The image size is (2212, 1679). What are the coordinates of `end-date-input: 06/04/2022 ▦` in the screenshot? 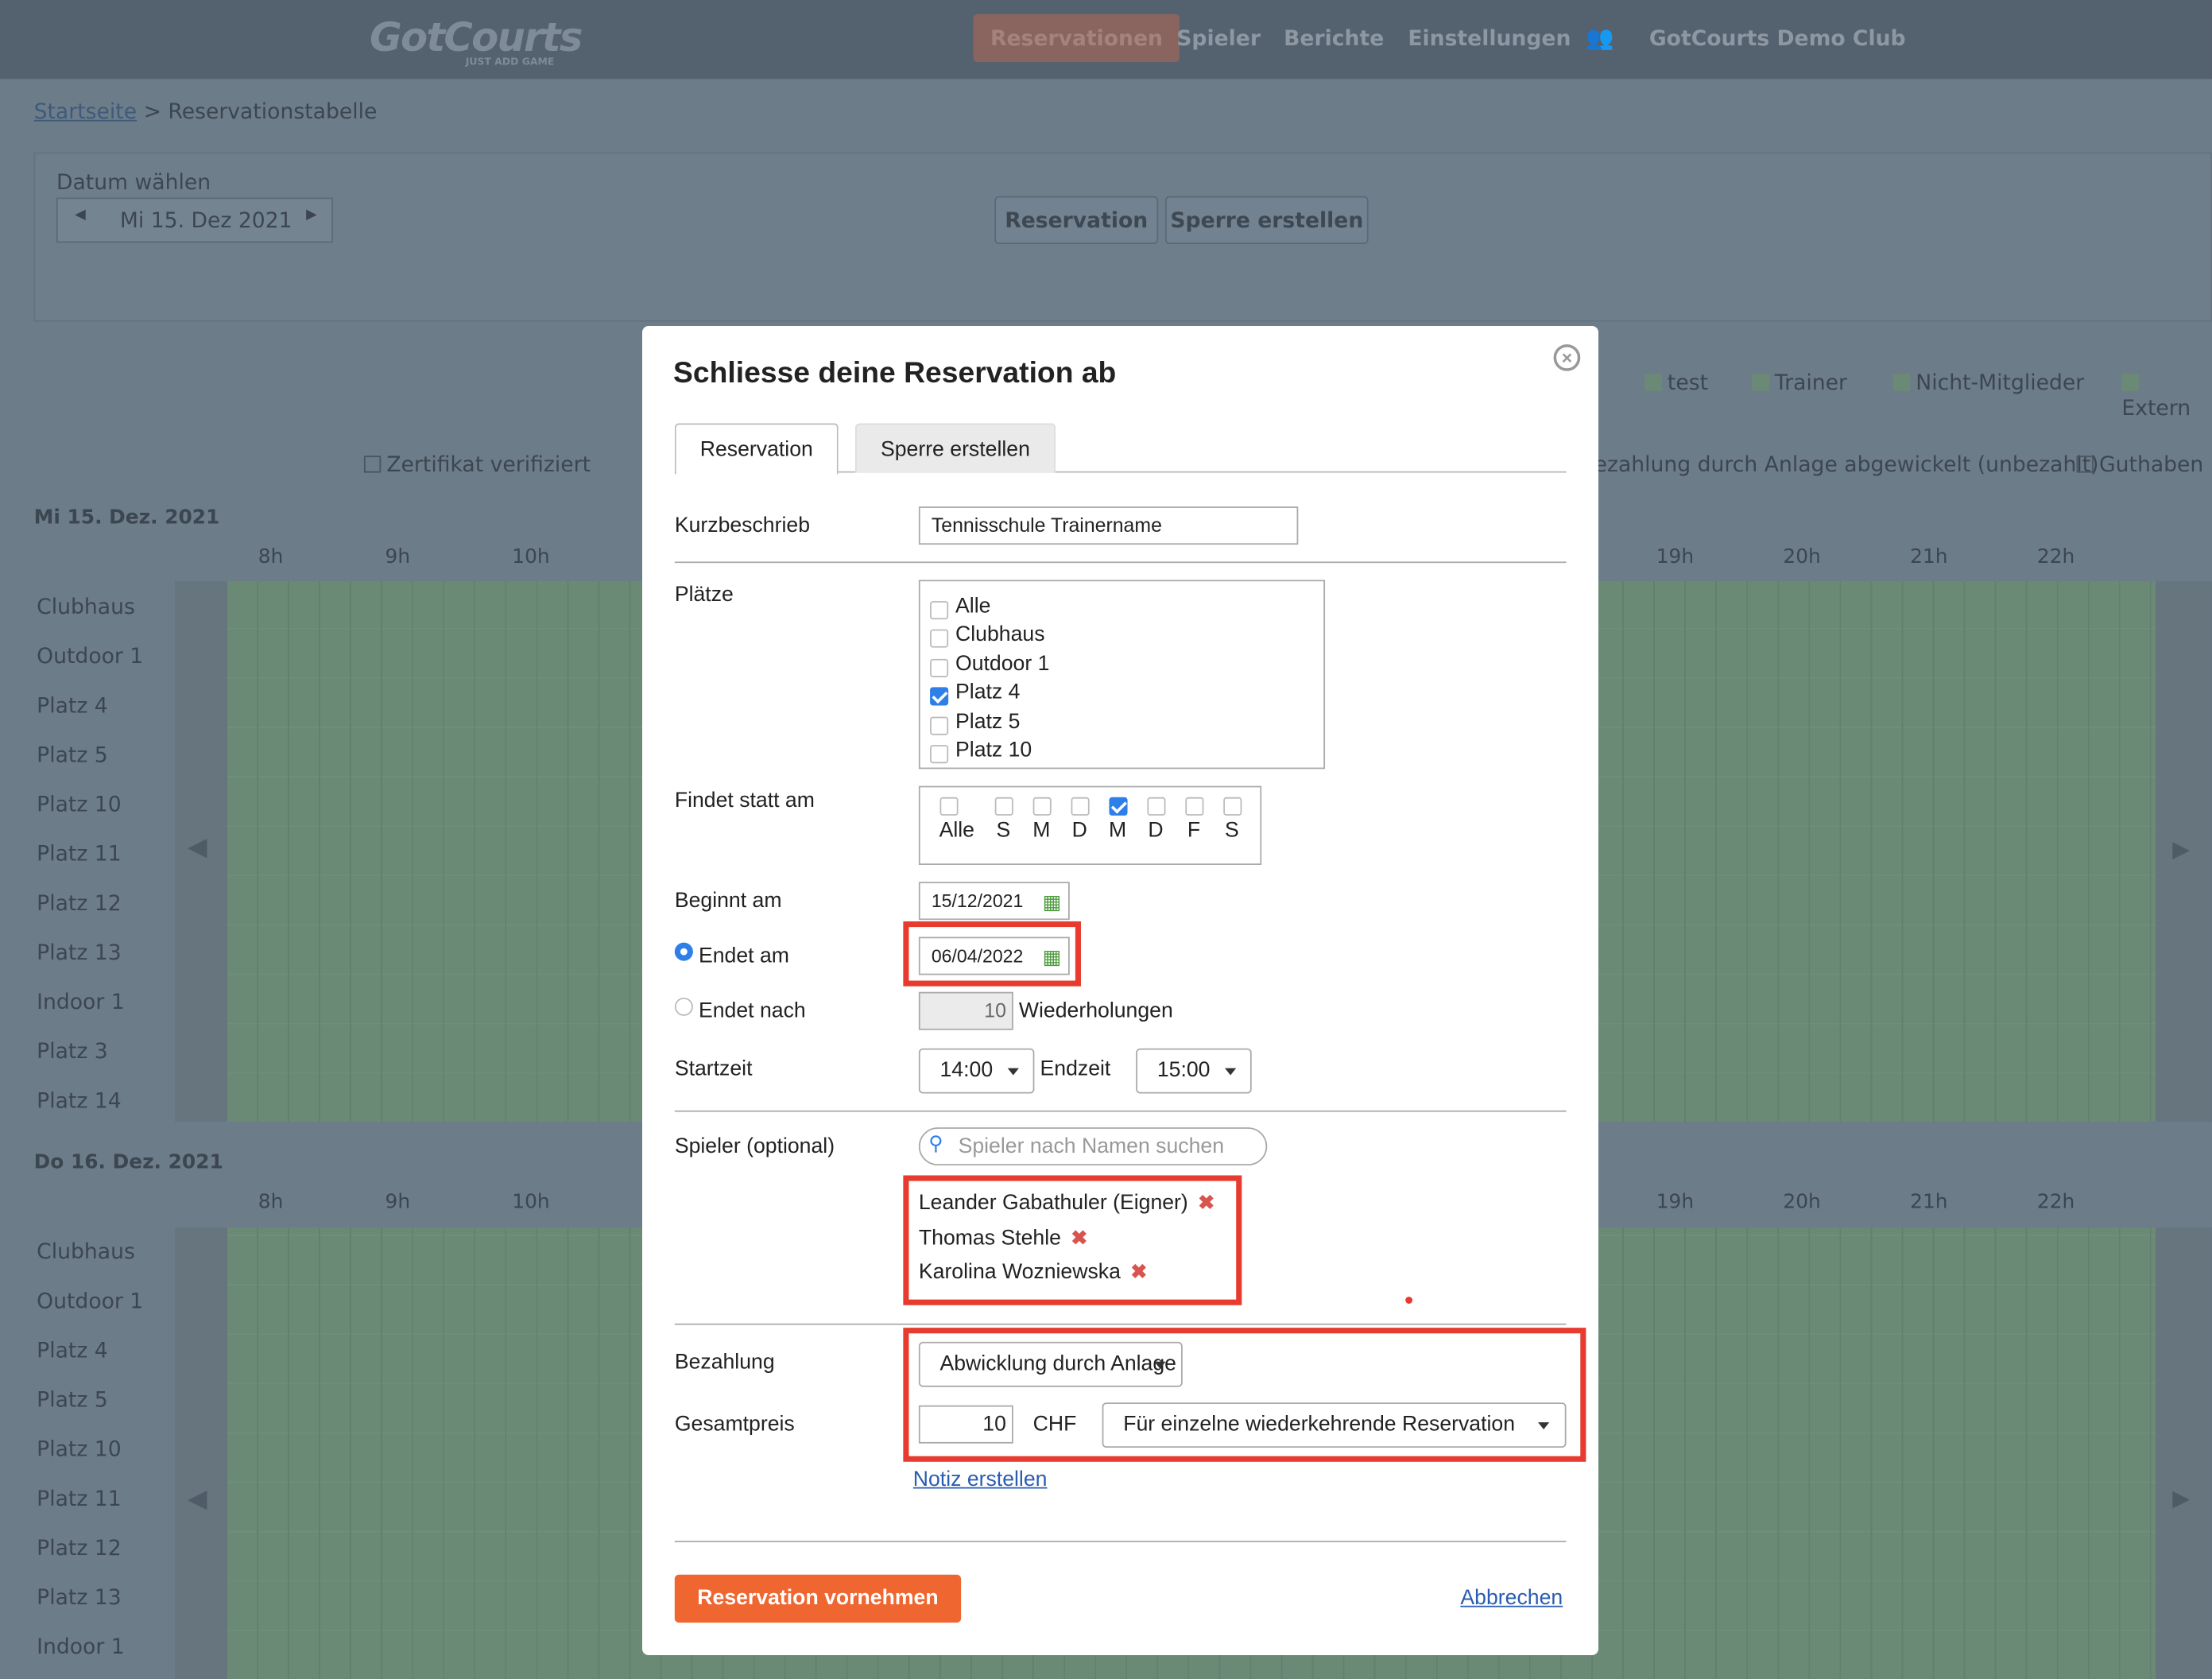 It's located at (994, 955).